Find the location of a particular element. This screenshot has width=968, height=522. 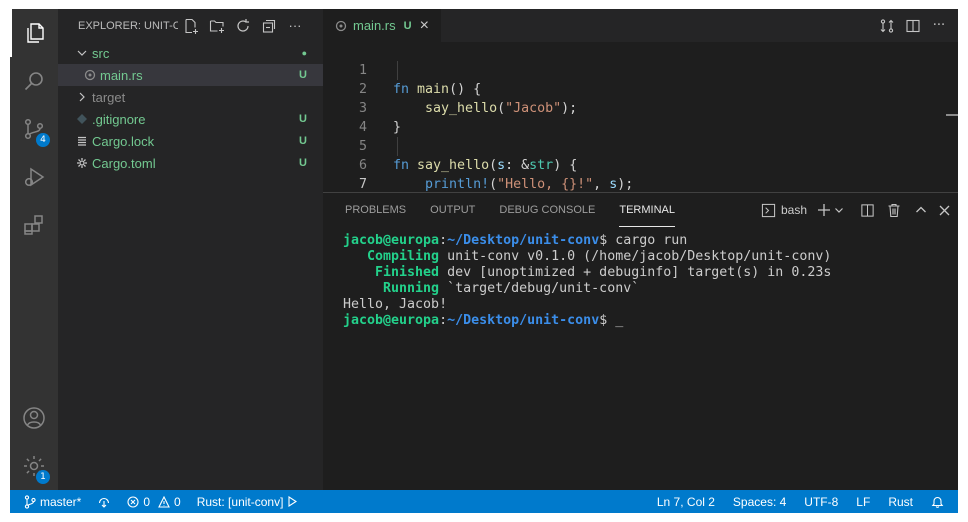

play-icon is located at coordinates (293, 501).